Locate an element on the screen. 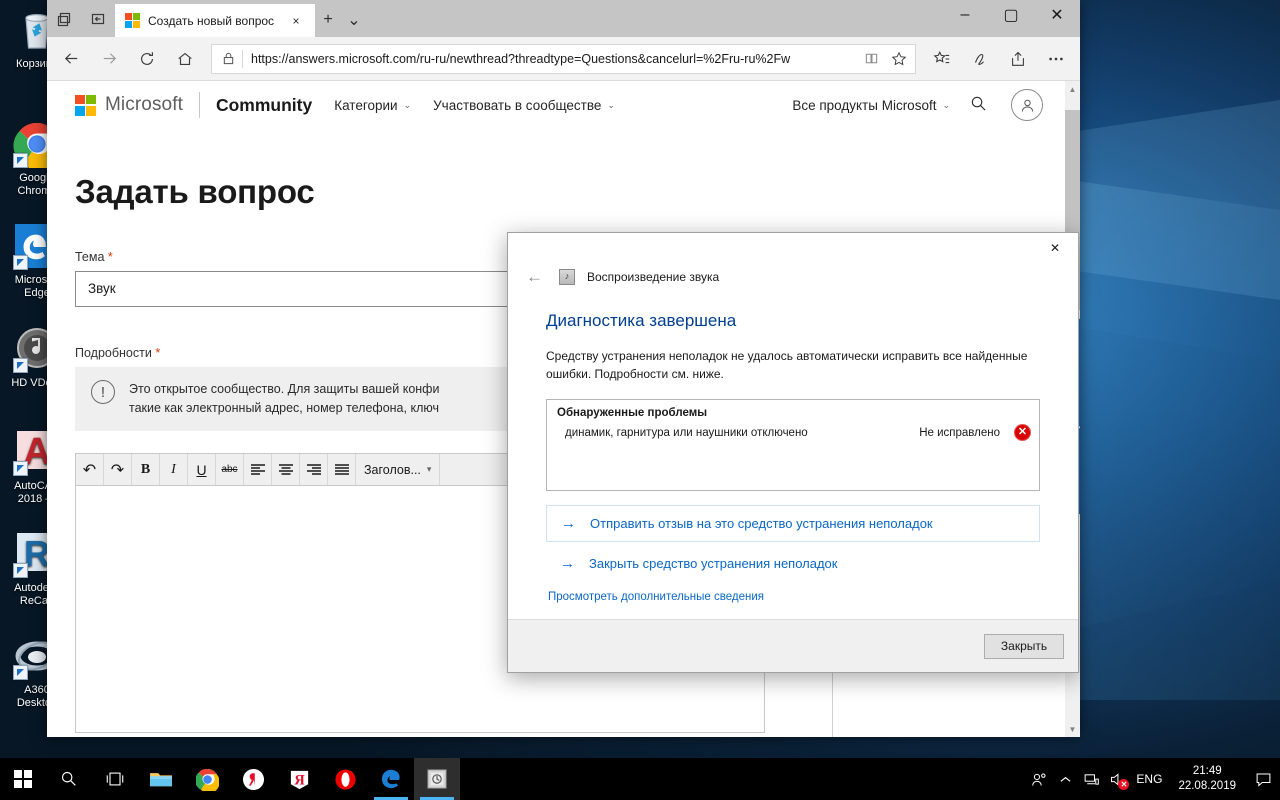 This screenshot has height=800, width=1280. nav-item-all-products: Все продукты Microsoft ⌄ is located at coordinates (871, 105).